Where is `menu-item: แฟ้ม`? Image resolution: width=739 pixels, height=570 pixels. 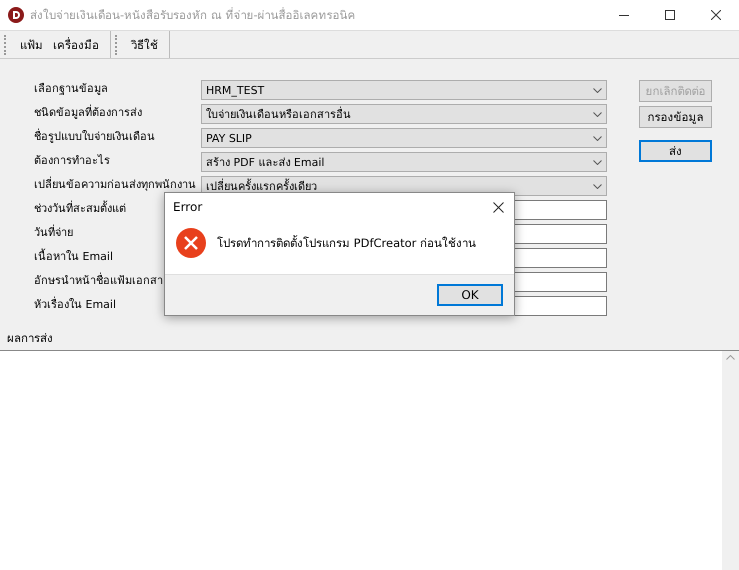 menu-item: แฟ้ม is located at coordinates (31, 45).